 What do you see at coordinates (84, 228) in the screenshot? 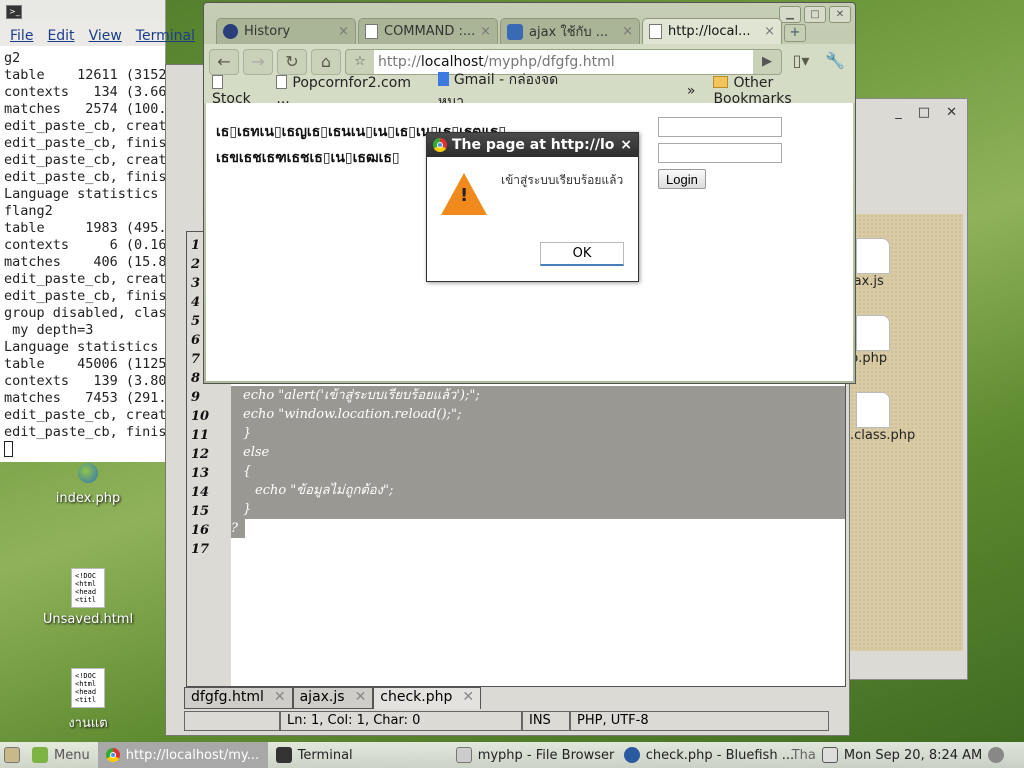
I see `terminal-line: table 1983 (495.` at bounding box center [84, 228].